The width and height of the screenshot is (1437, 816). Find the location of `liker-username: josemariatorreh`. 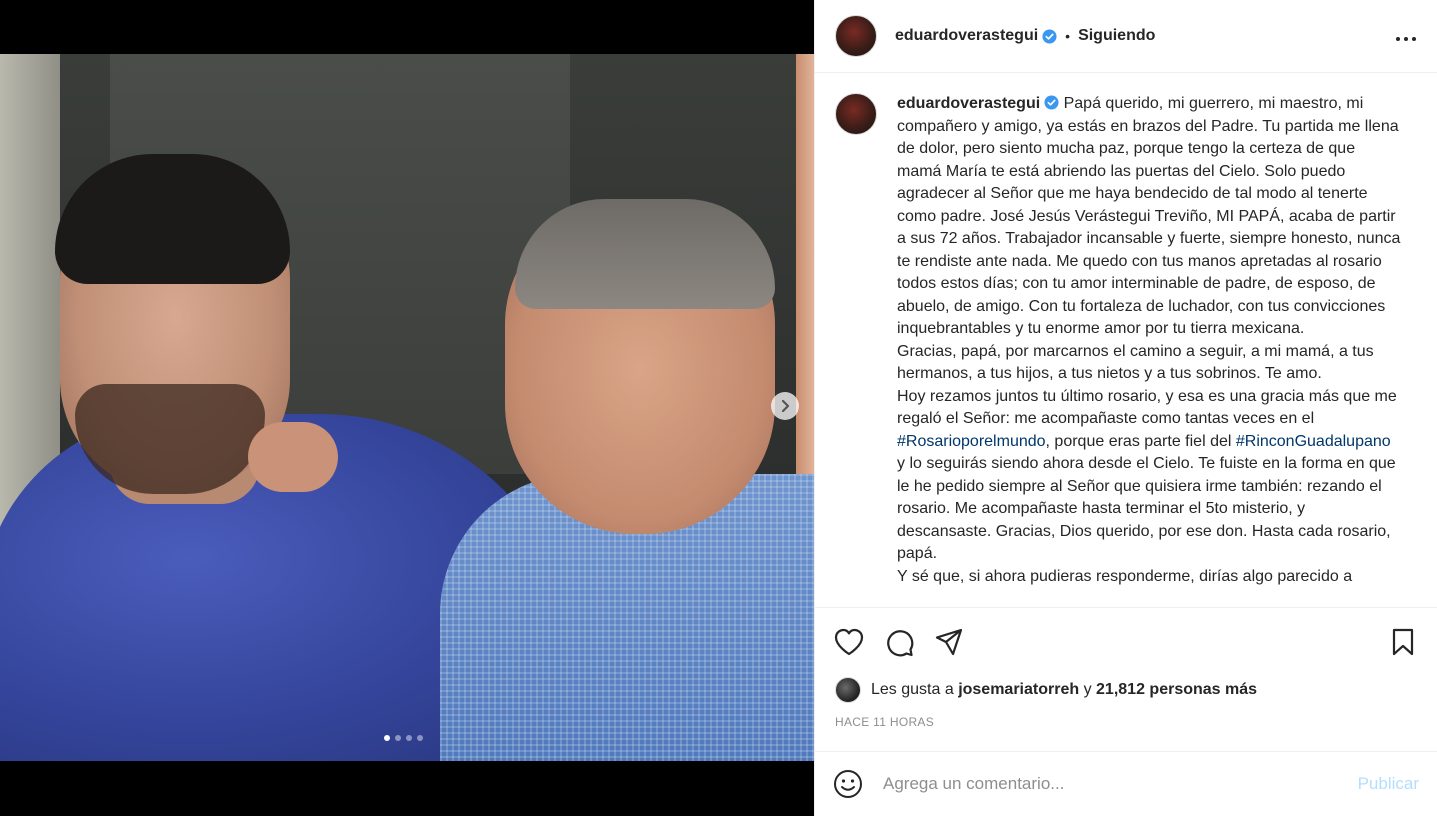

liker-username: josemariatorreh is located at coordinates (1018, 690).